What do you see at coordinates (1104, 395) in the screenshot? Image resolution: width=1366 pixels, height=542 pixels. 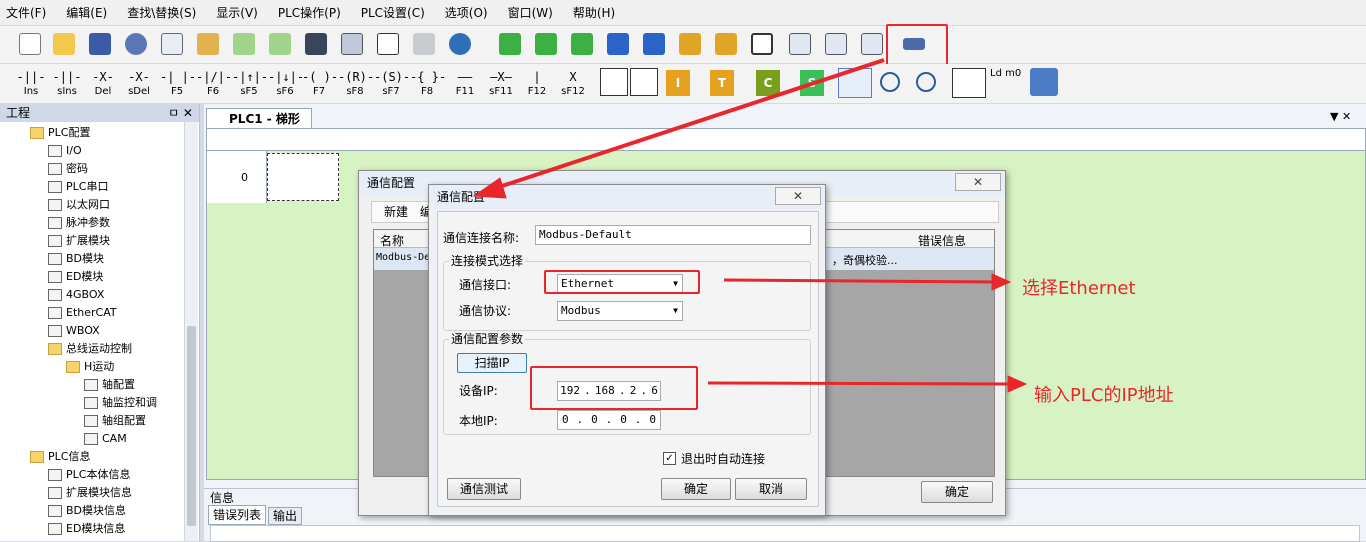 I see `annotation-input-ip: 输入PLC的IP地址` at bounding box center [1104, 395].